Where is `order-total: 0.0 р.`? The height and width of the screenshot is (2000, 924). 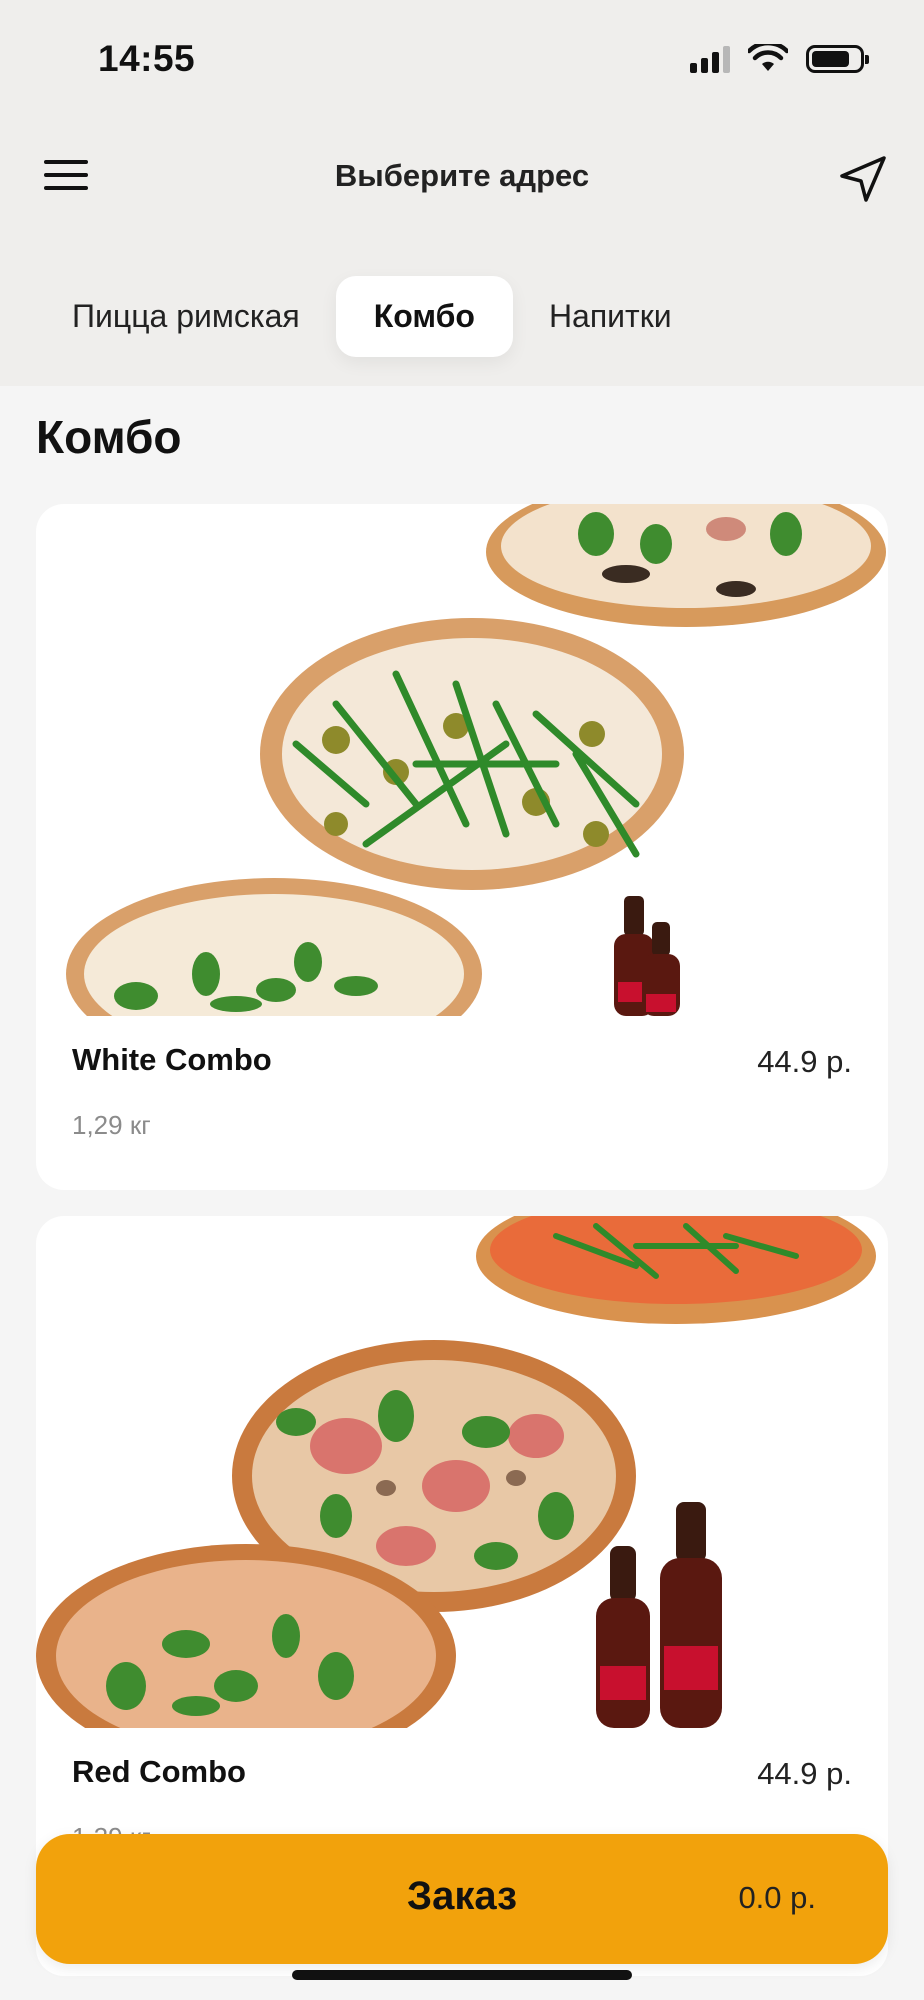 order-total: 0.0 р. is located at coordinates (777, 1897).